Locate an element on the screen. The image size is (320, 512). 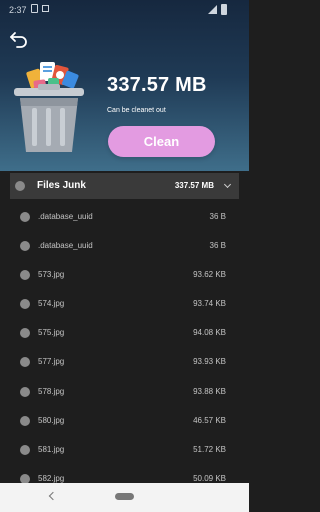
nav-back-icon is located at coordinates (53, 496).